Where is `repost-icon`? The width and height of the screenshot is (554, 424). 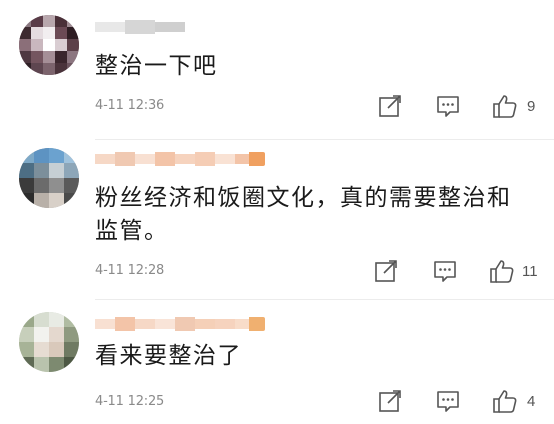 repost-icon is located at coordinates (390, 401).